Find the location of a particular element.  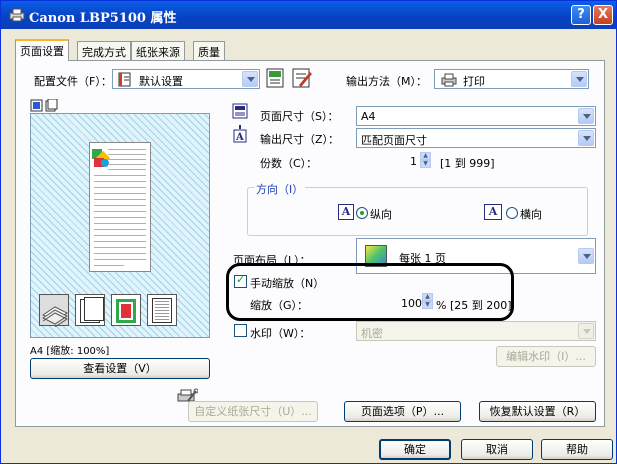

up-arrow-icon: ▲ is located at coordinates (425, 156).